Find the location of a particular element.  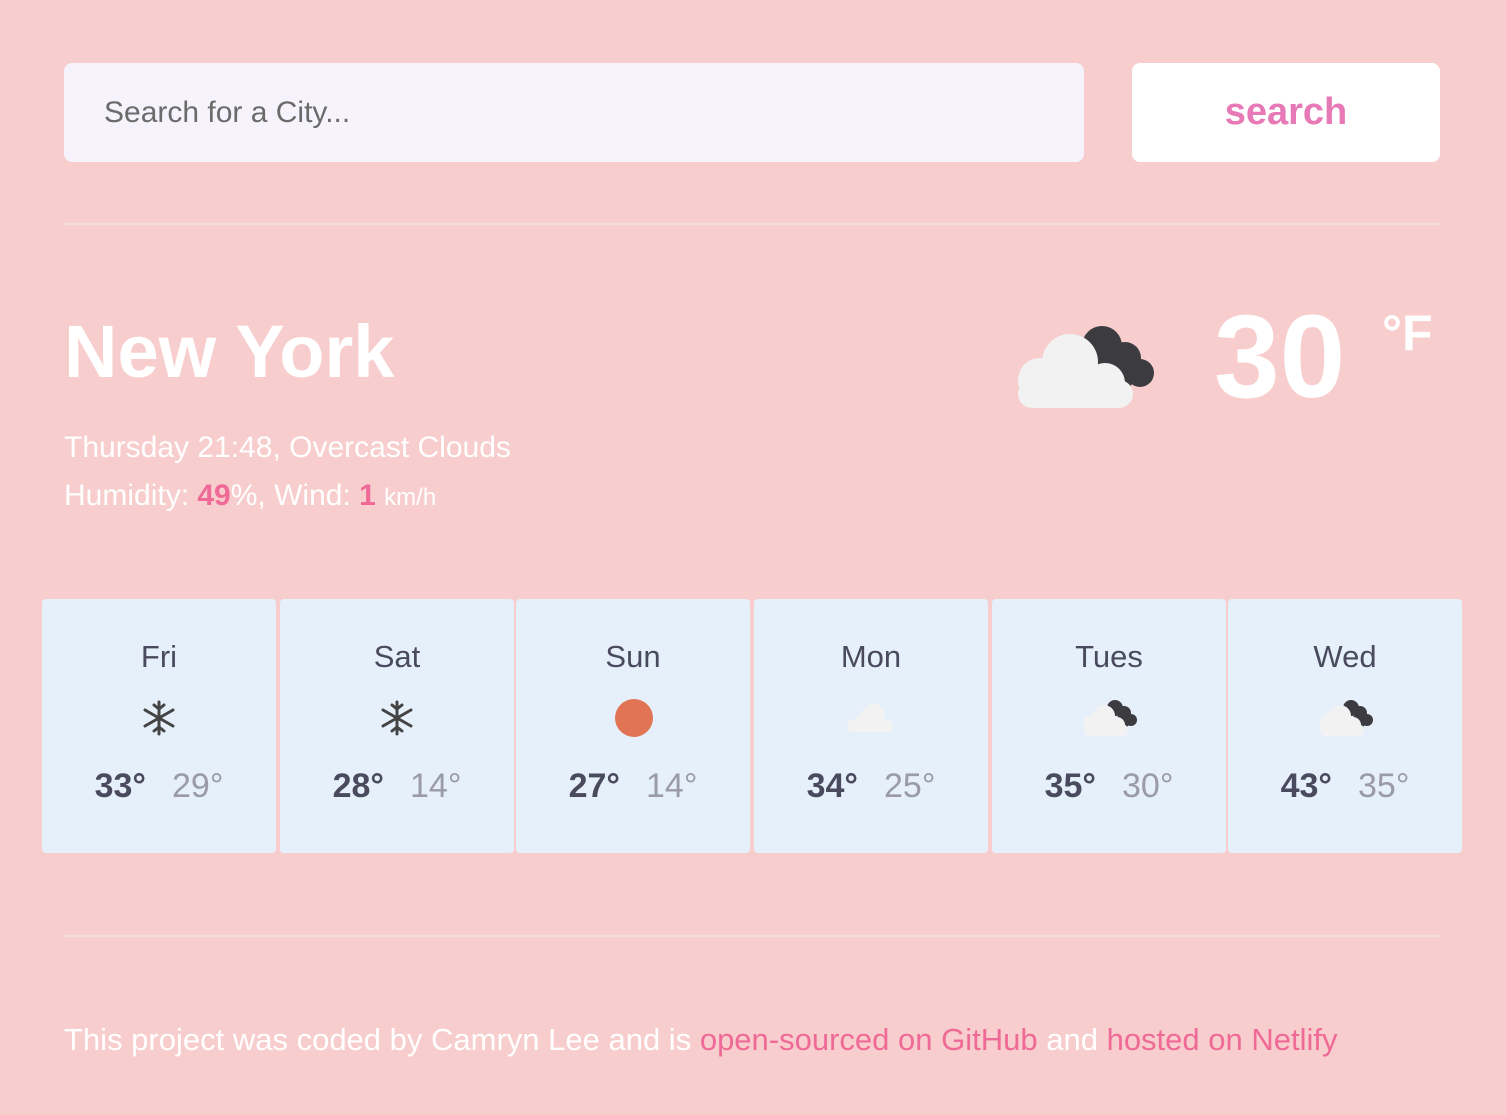

forecast-day: Sat is located at coordinates (397, 656).